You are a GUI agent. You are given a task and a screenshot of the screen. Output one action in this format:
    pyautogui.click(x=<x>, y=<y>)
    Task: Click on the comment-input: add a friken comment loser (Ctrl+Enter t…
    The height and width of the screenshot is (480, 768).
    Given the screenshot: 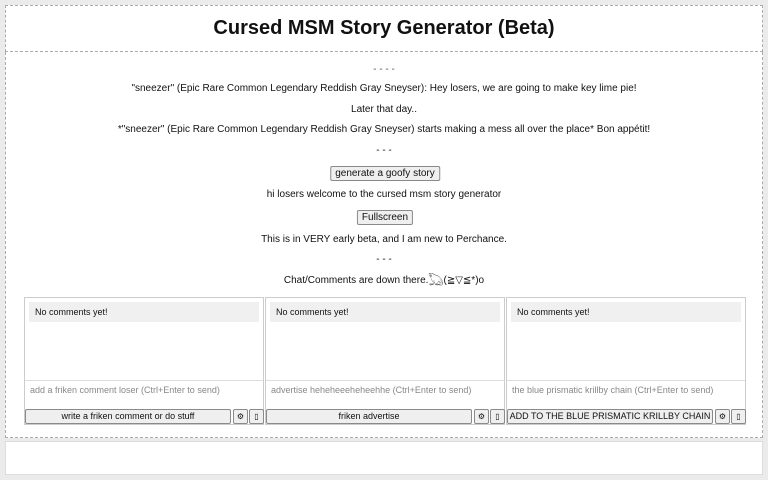 What is the action you would take?
    pyautogui.click(x=142, y=390)
    